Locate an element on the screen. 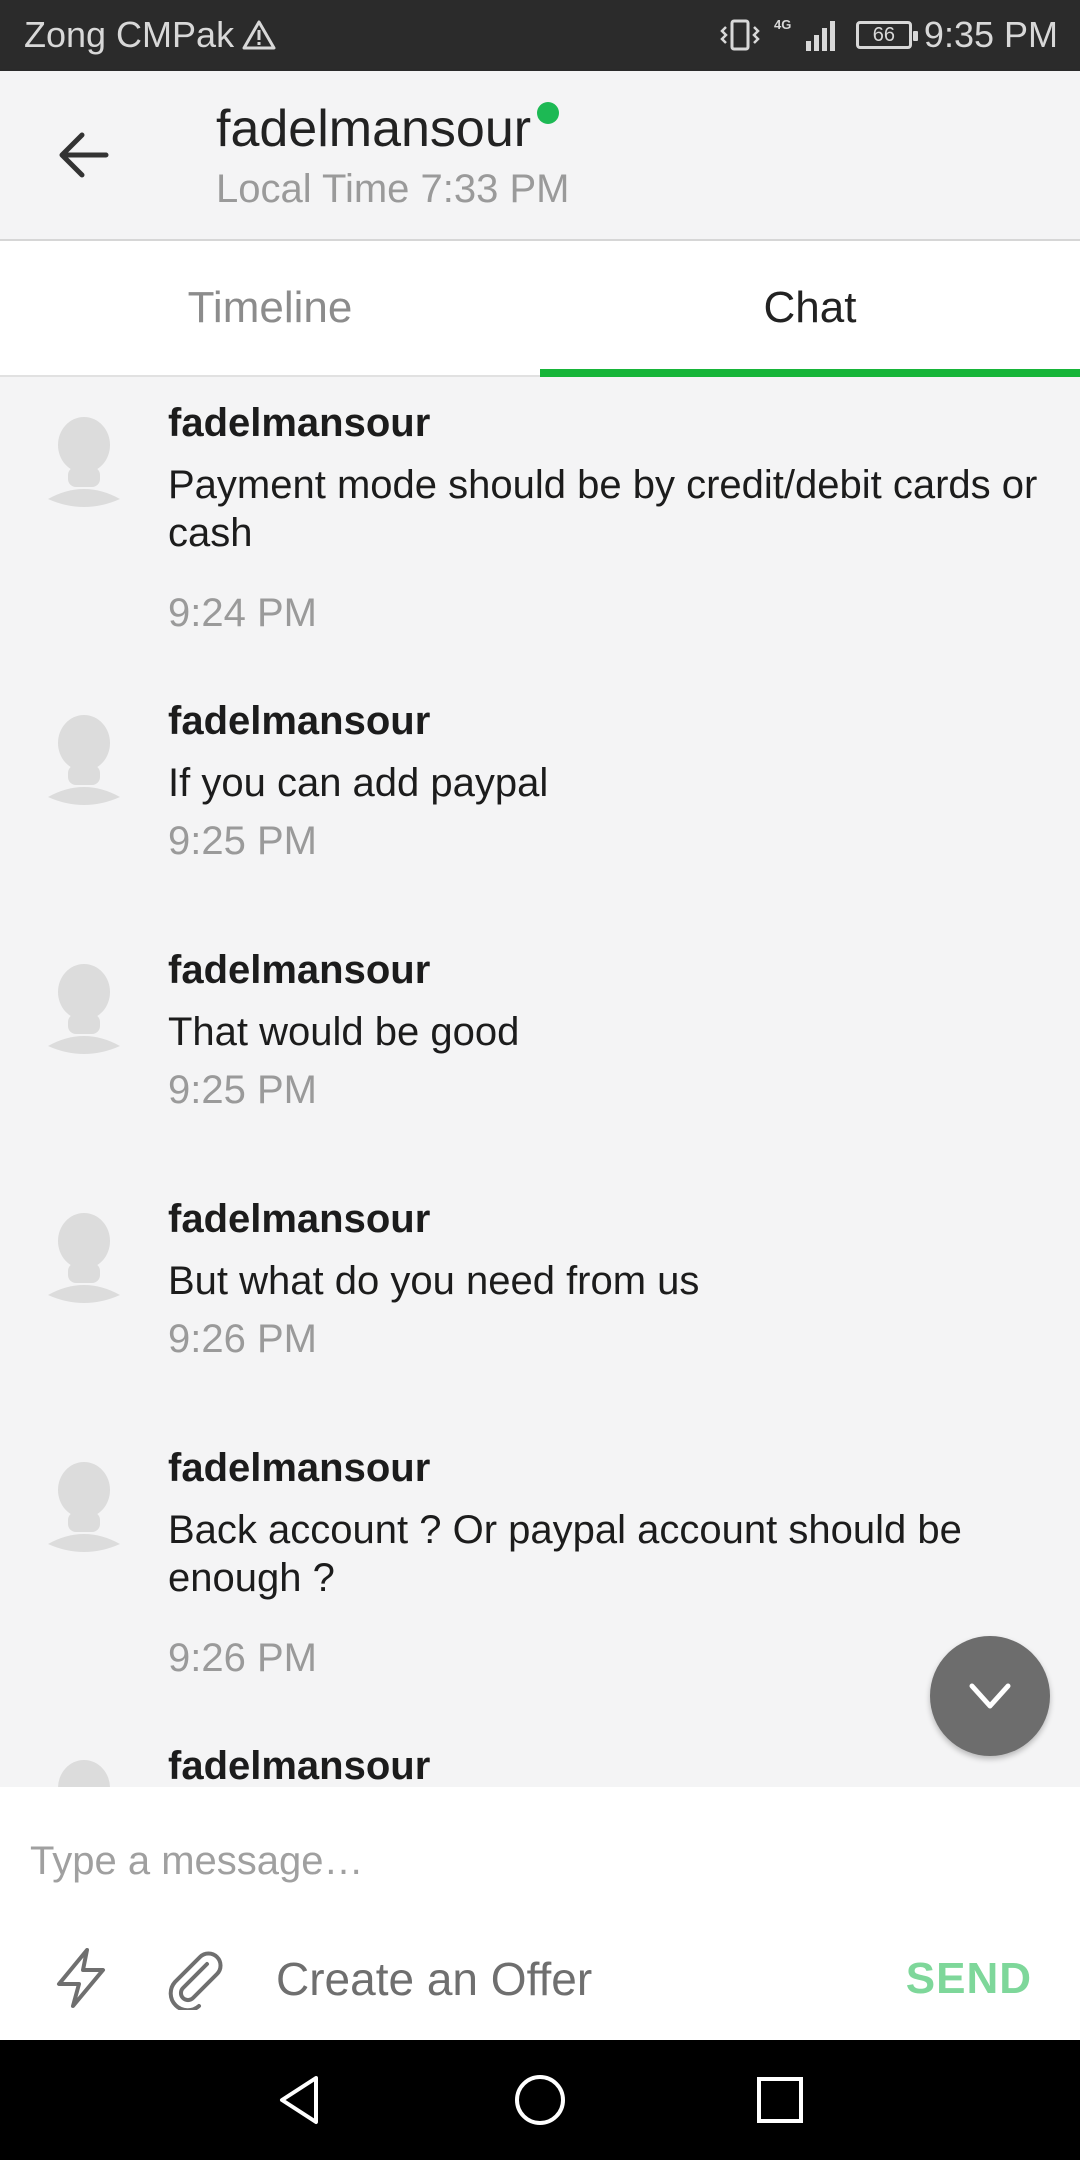 Image resolution: width=1080 pixels, height=2160 pixels. system-nav-bar is located at coordinates (540, 2100).